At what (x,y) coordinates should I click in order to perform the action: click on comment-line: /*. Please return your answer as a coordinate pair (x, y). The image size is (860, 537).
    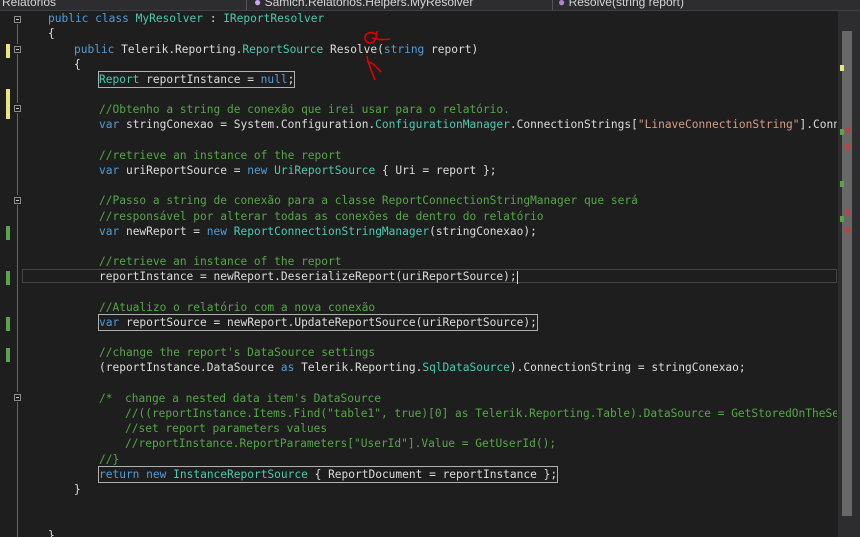
    Looking at the image, I should click on (106, 398).